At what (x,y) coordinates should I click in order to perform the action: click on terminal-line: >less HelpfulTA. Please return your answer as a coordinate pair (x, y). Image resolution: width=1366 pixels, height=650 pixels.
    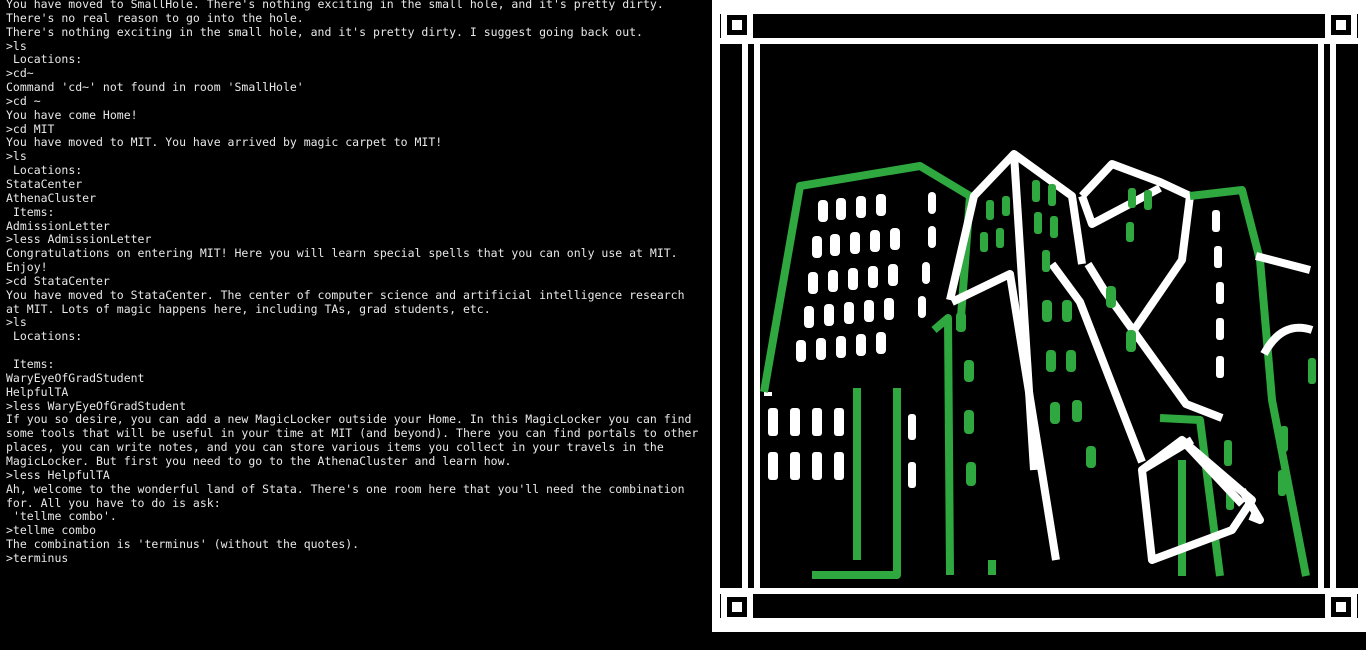
    Looking at the image, I should click on (58, 474).